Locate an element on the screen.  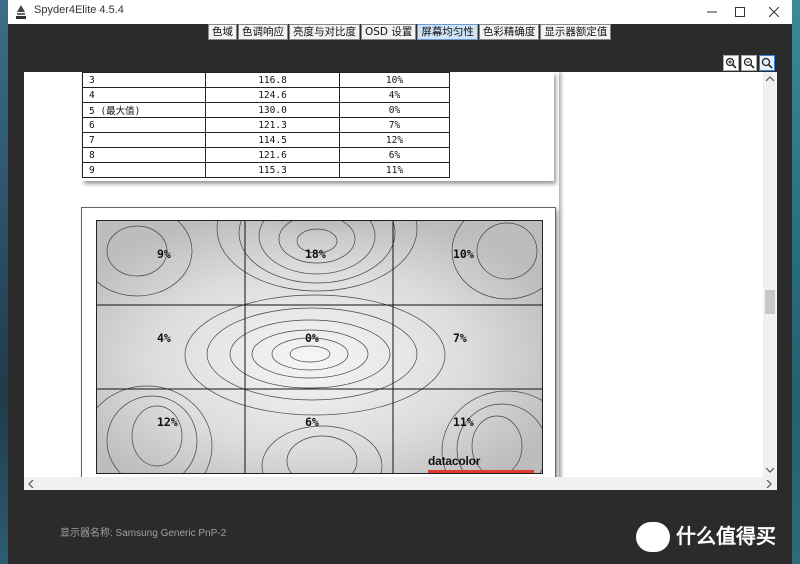
table-cell-luminance: 124.6 is located at coordinates (272, 95).